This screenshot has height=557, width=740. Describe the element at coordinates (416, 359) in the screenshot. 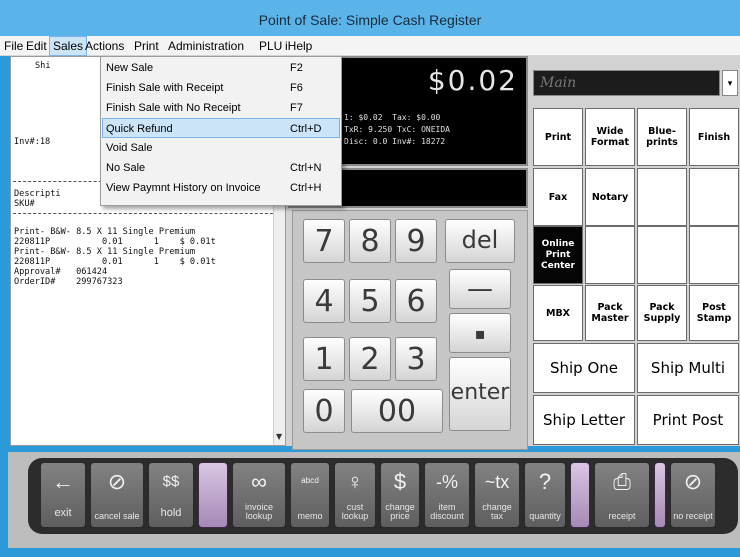

I see `key-3: 3` at that location.